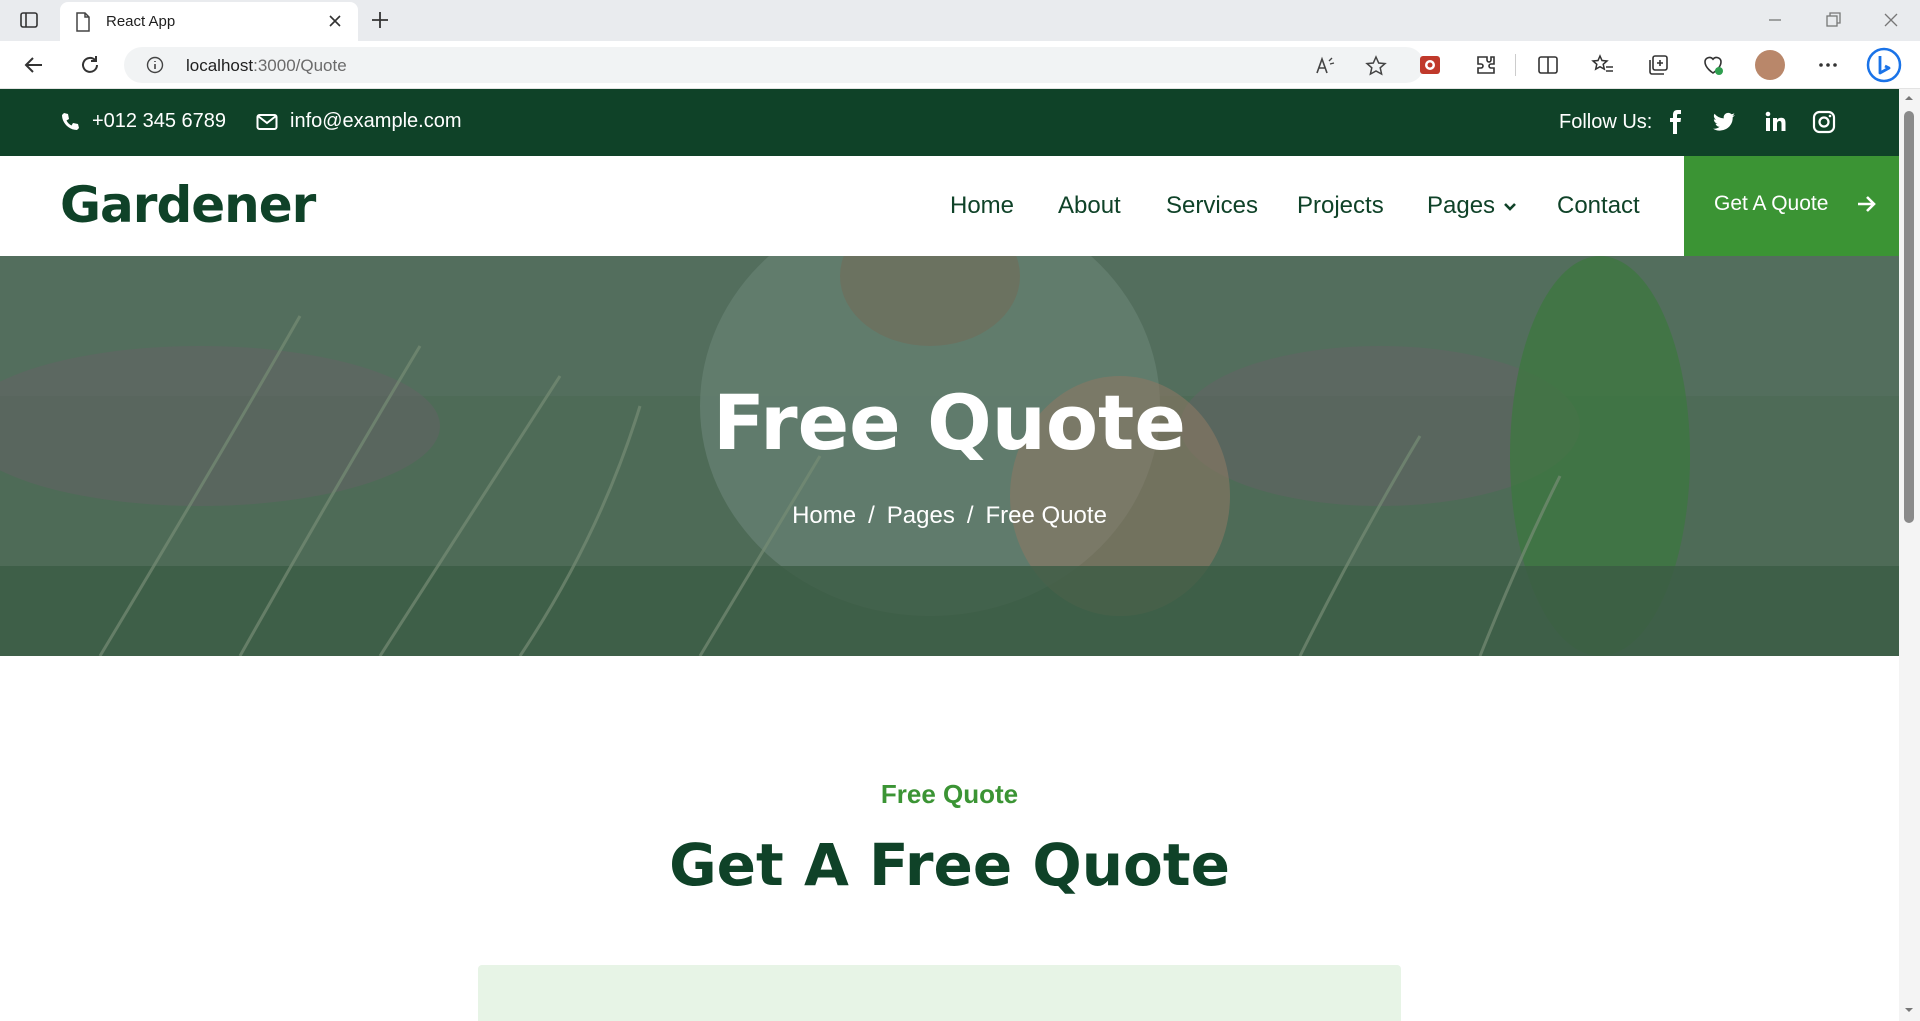  I want to click on instagram-icon, so click(1824, 122).